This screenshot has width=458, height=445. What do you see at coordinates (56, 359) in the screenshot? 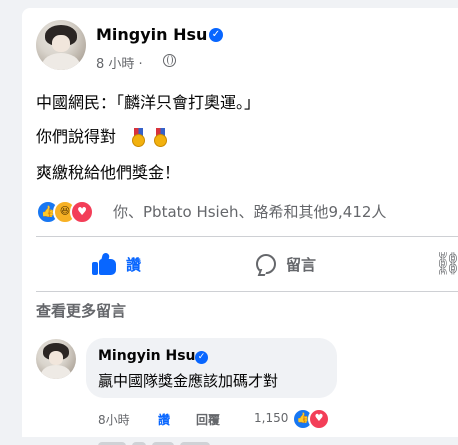
I see `commenter-avatar` at bounding box center [56, 359].